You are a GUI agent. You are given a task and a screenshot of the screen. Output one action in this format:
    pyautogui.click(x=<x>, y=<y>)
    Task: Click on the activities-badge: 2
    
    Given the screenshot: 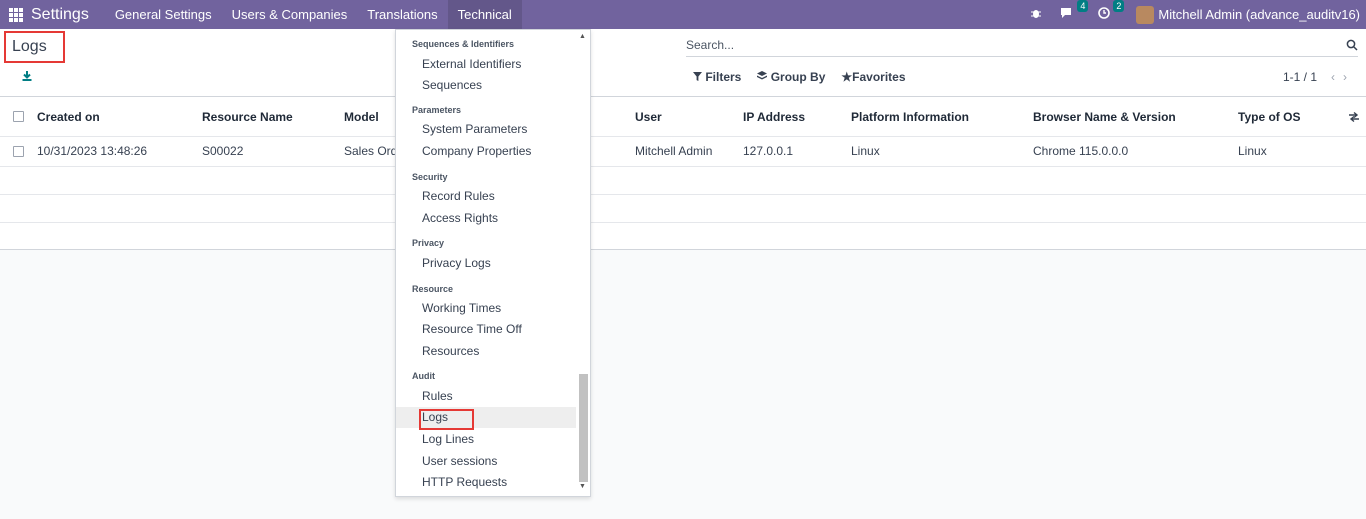 What is the action you would take?
    pyautogui.click(x=1119, y=6)
    